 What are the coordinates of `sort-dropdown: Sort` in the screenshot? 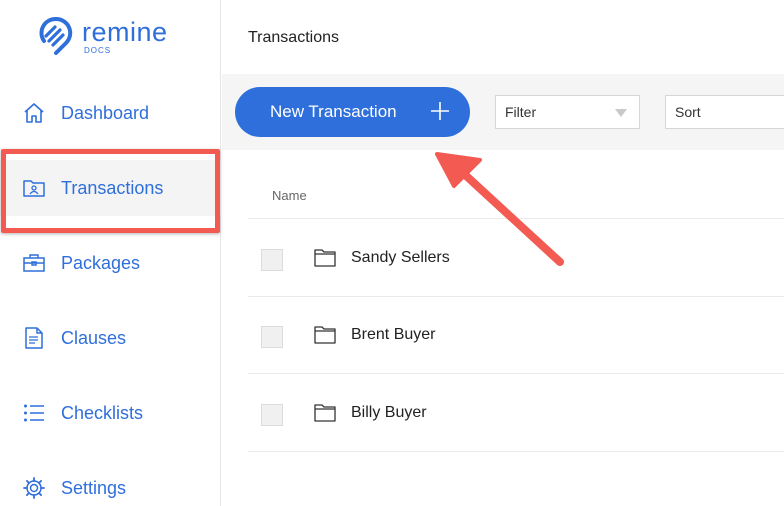 It's located at (724, 112).